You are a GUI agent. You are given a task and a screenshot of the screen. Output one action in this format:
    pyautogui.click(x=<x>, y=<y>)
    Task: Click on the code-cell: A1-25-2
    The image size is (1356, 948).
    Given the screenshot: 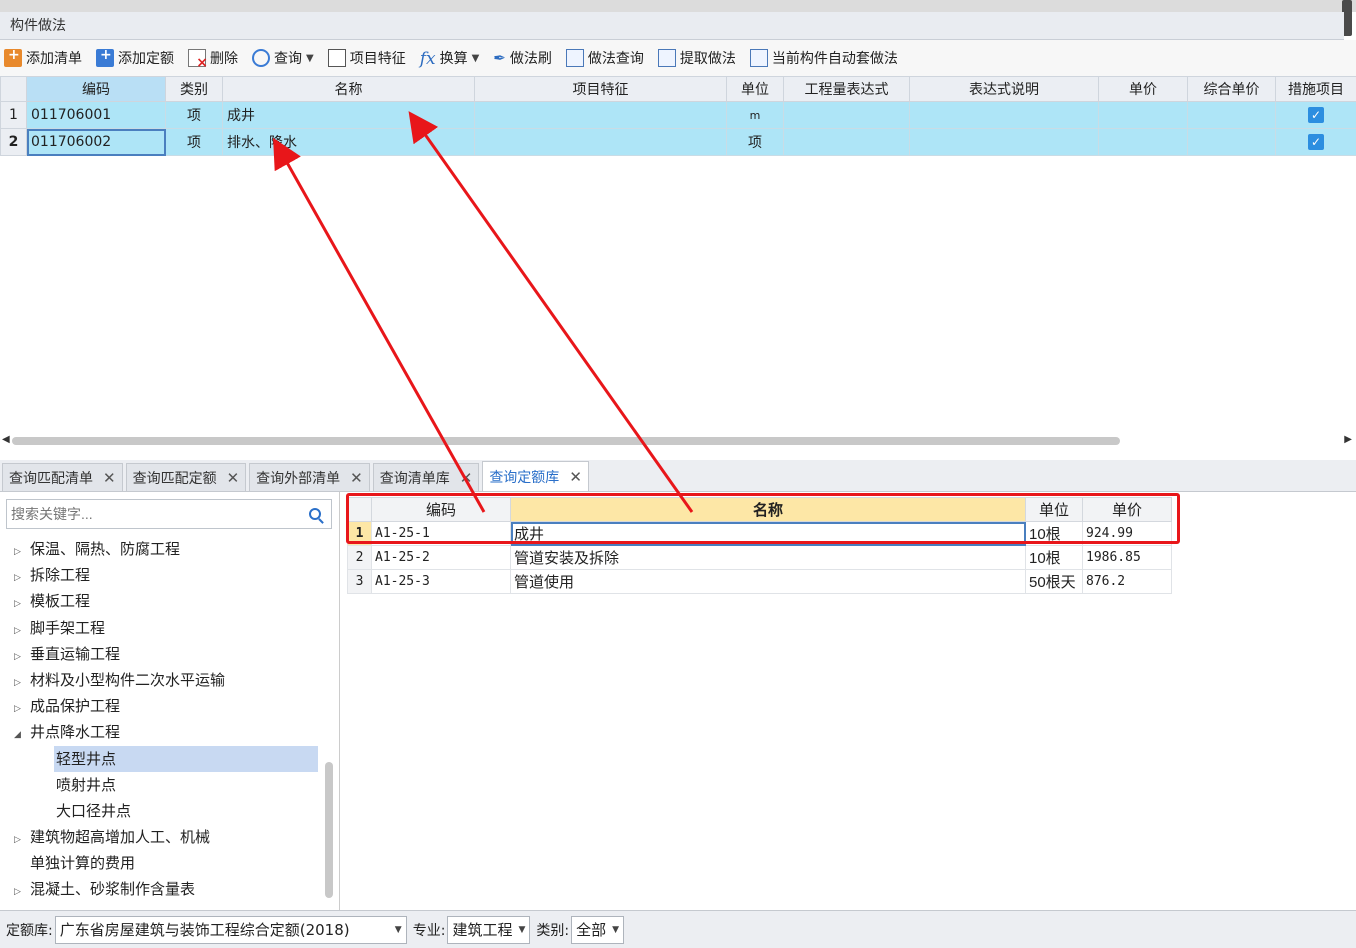 What is the action you would take?
    pyautogui.click(x=441, y=557)
    